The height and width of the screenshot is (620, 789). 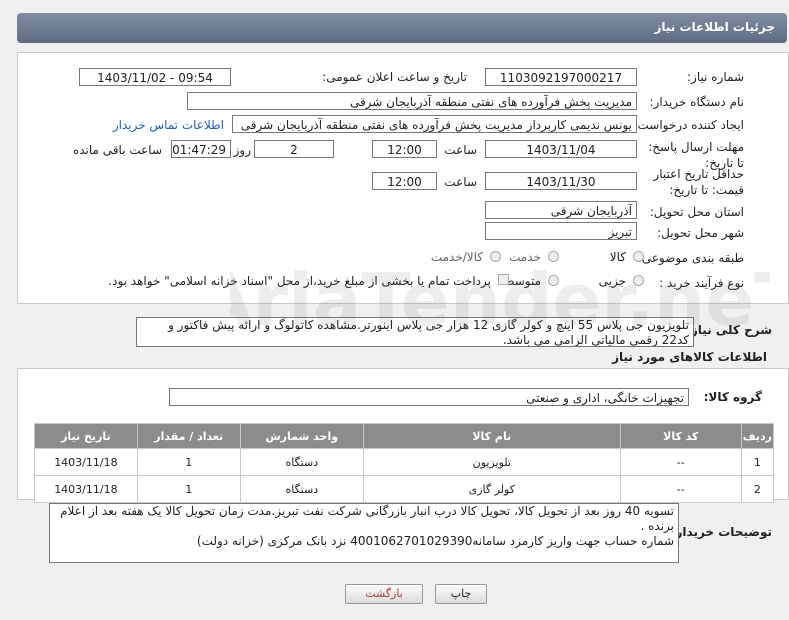 What do you see at coordinates (402, 28) in the screenshot?
I see `page-header: جزئیات اطلاعات نیاز` at bounding box center [402, 28].